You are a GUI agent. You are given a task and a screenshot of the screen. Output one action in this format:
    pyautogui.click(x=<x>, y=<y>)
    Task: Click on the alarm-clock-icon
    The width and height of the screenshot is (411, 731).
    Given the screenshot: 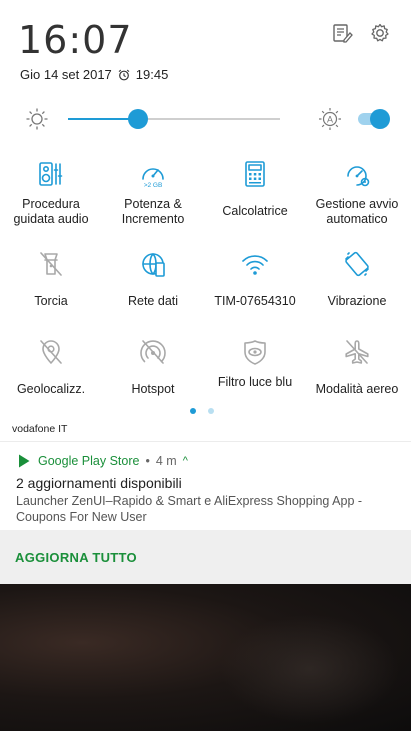 What is the action you would take?
    pyautogui.click(x=124, y=75)
    